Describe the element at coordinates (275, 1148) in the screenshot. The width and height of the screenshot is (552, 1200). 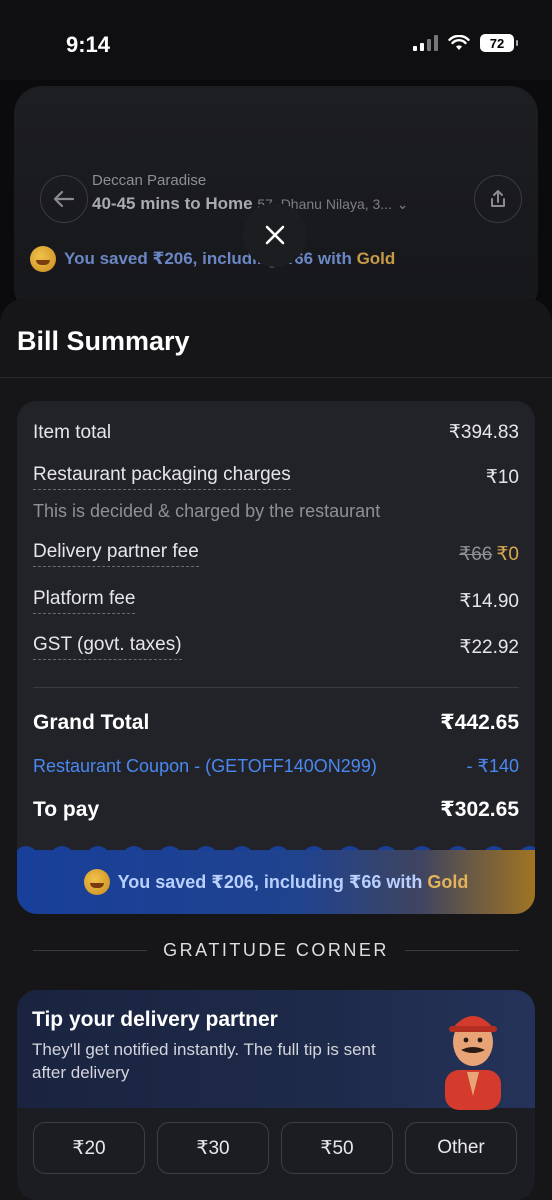
I see `tip-options: ₹20 ₹30 ₹50 Other` at that location.